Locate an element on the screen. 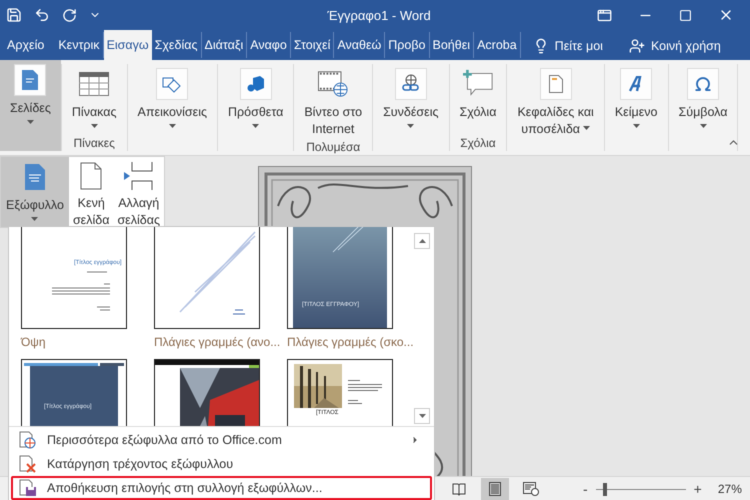  ribbon-tab: Αρχείο is located at coordinates (26, 45).